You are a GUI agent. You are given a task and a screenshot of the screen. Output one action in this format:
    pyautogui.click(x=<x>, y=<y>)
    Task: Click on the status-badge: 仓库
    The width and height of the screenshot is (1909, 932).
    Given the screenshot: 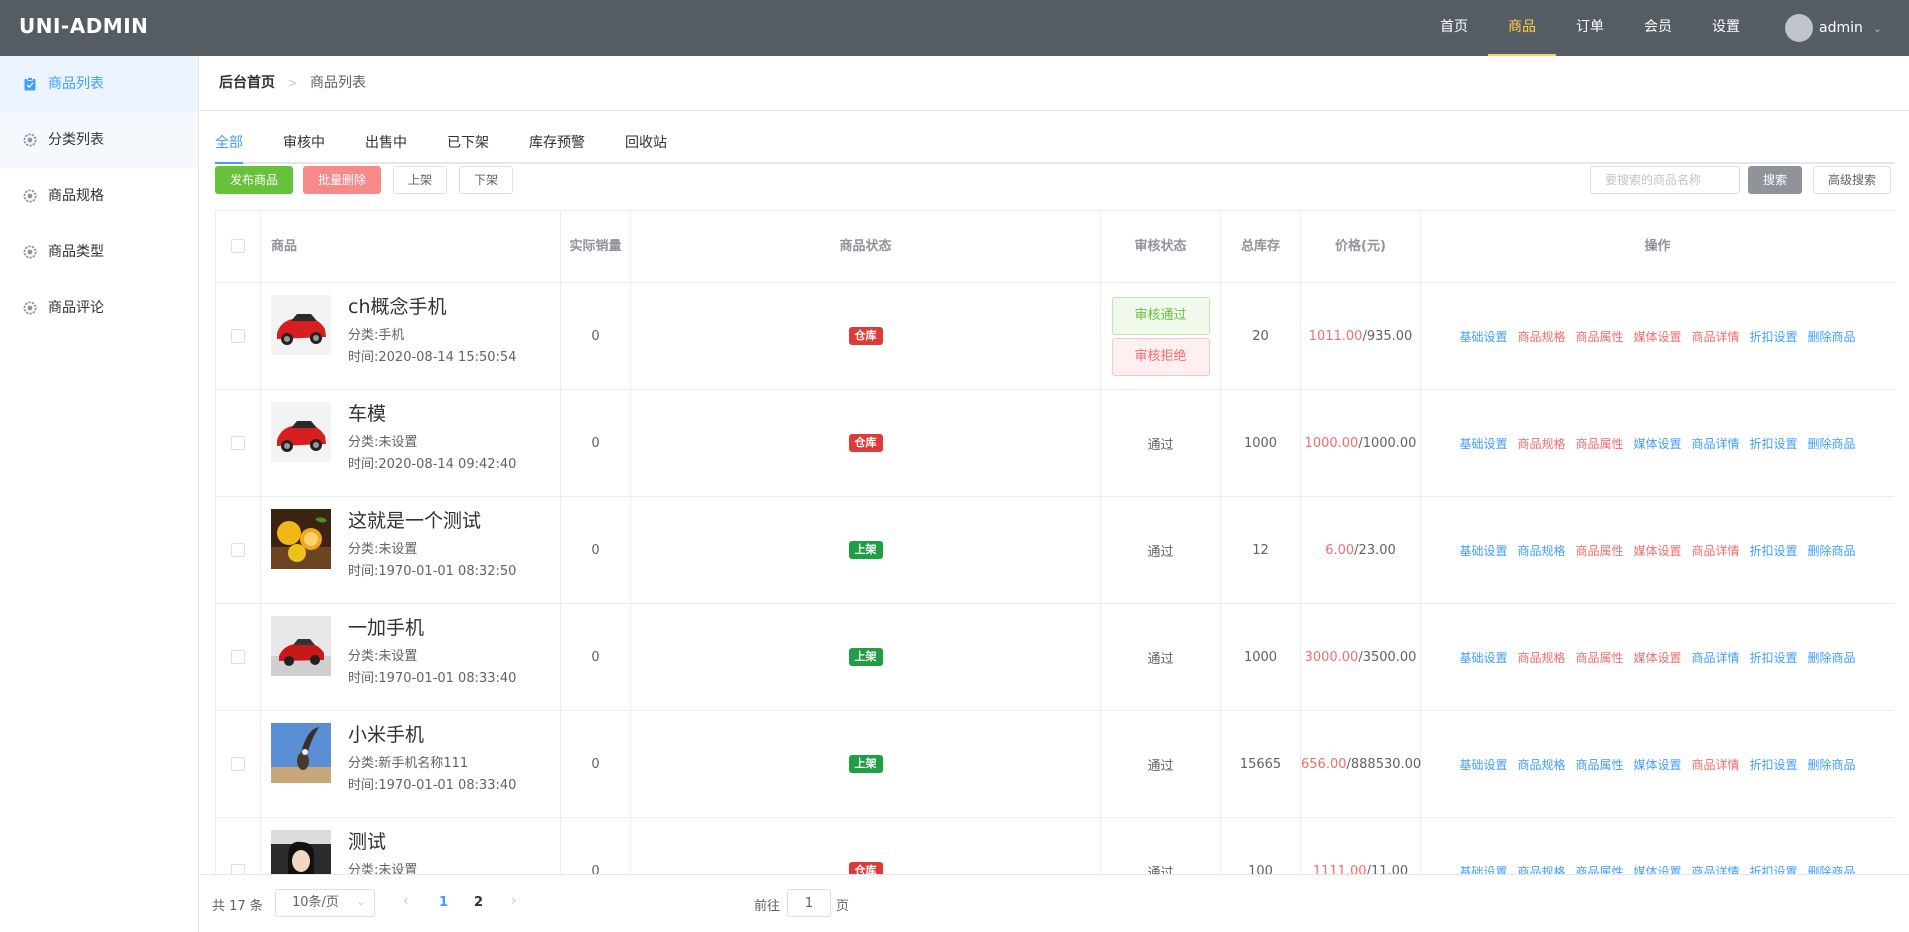 What is the action you would take?
    pyautogui.click(x=865, y=868)
    